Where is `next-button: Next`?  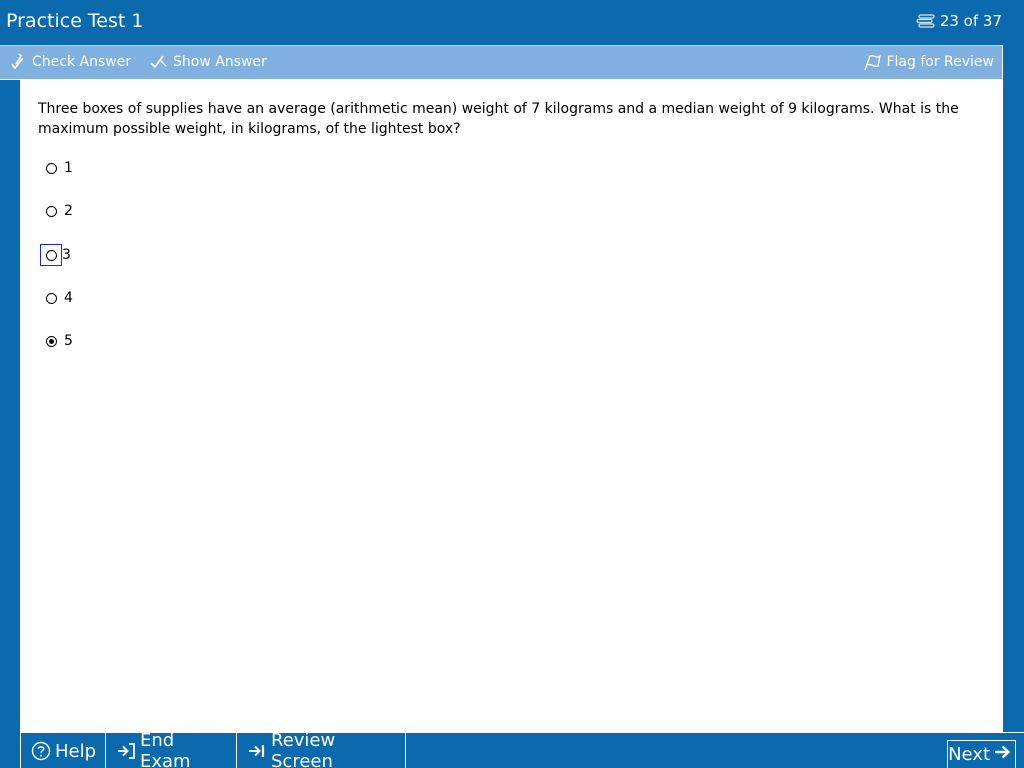 next-button: Next is located at coordinates (981, 754).